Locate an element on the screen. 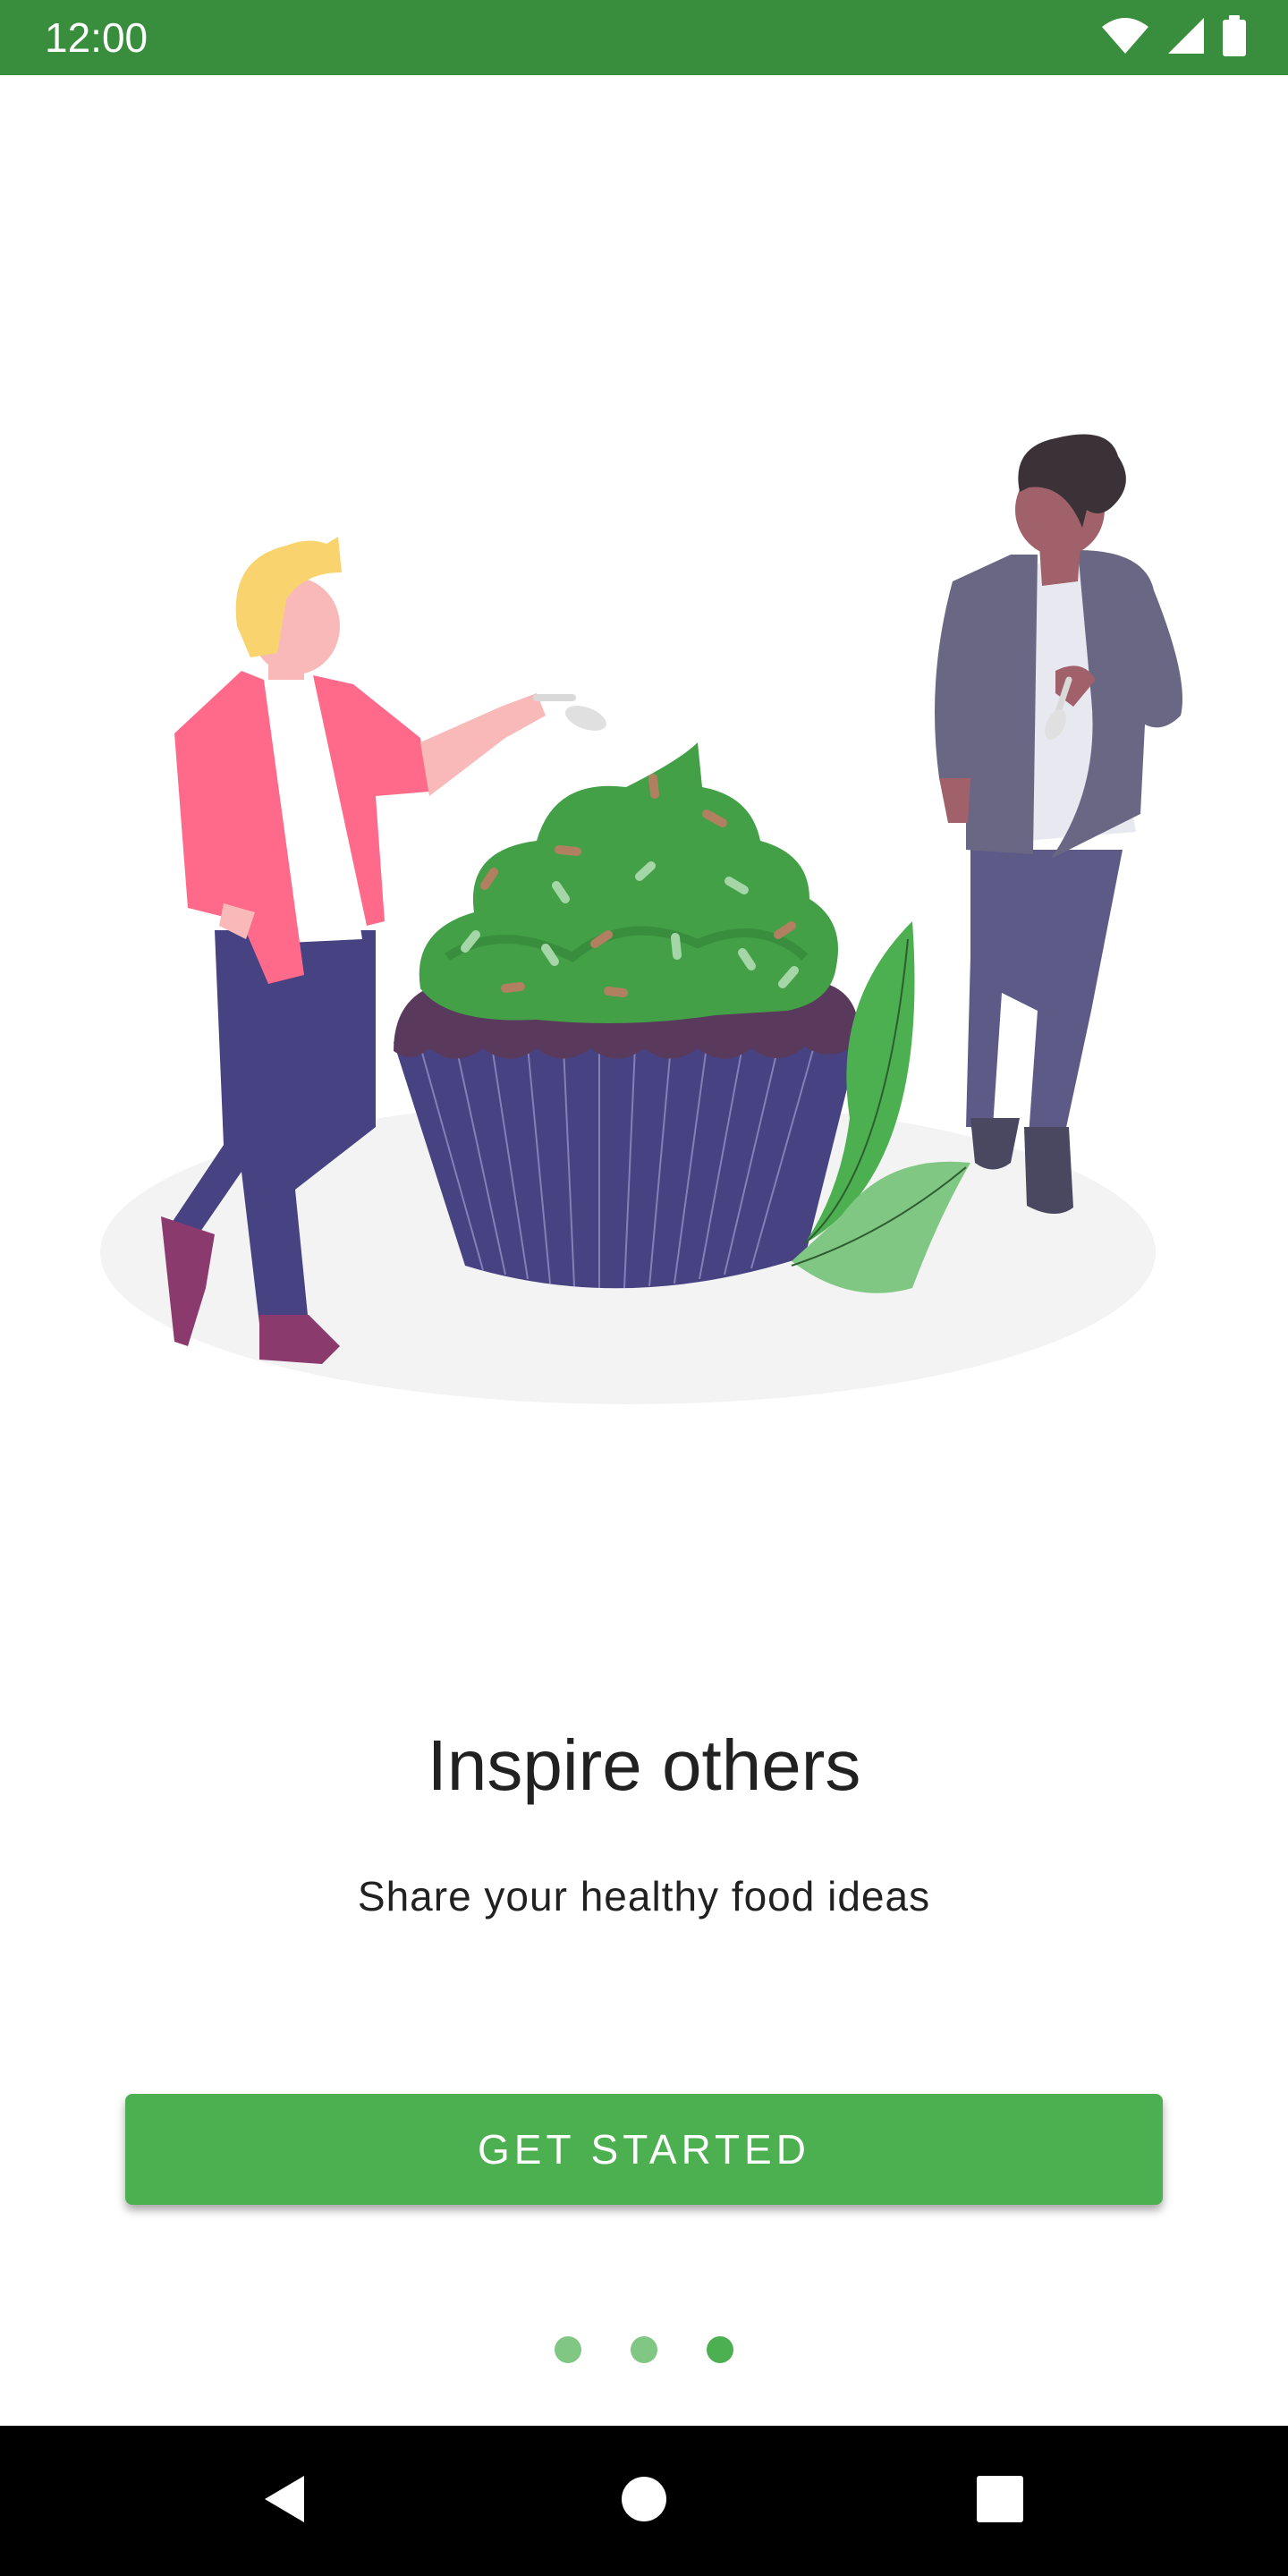 The height and width of the screenshot is (2576, 1288). cellular-signal-icon is located at coordinates (1186, 38).